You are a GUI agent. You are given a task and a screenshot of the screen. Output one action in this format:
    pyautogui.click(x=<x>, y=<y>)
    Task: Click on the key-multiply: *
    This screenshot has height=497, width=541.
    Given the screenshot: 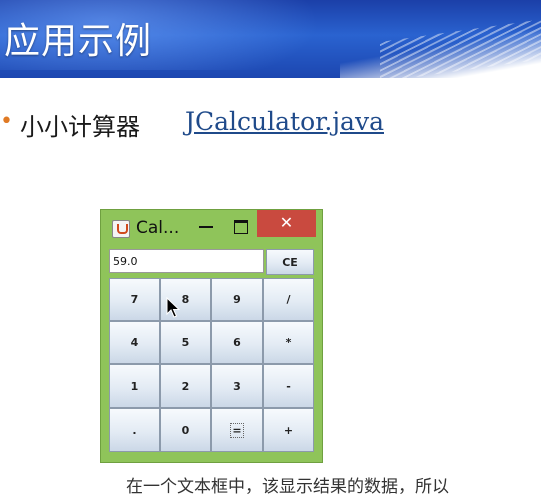 What is the action you would take?
    pyautogui.click(x=288, y=342)
    